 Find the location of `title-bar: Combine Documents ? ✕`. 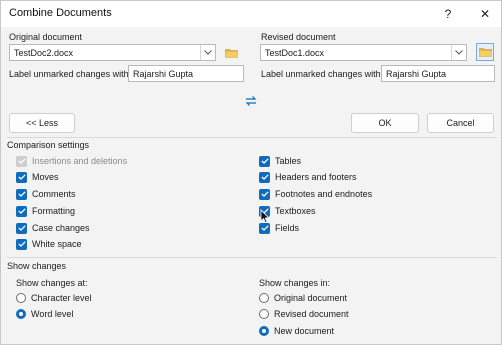

title-bar: Combine Documents ? ✕ is located at coordinates (251, 14).